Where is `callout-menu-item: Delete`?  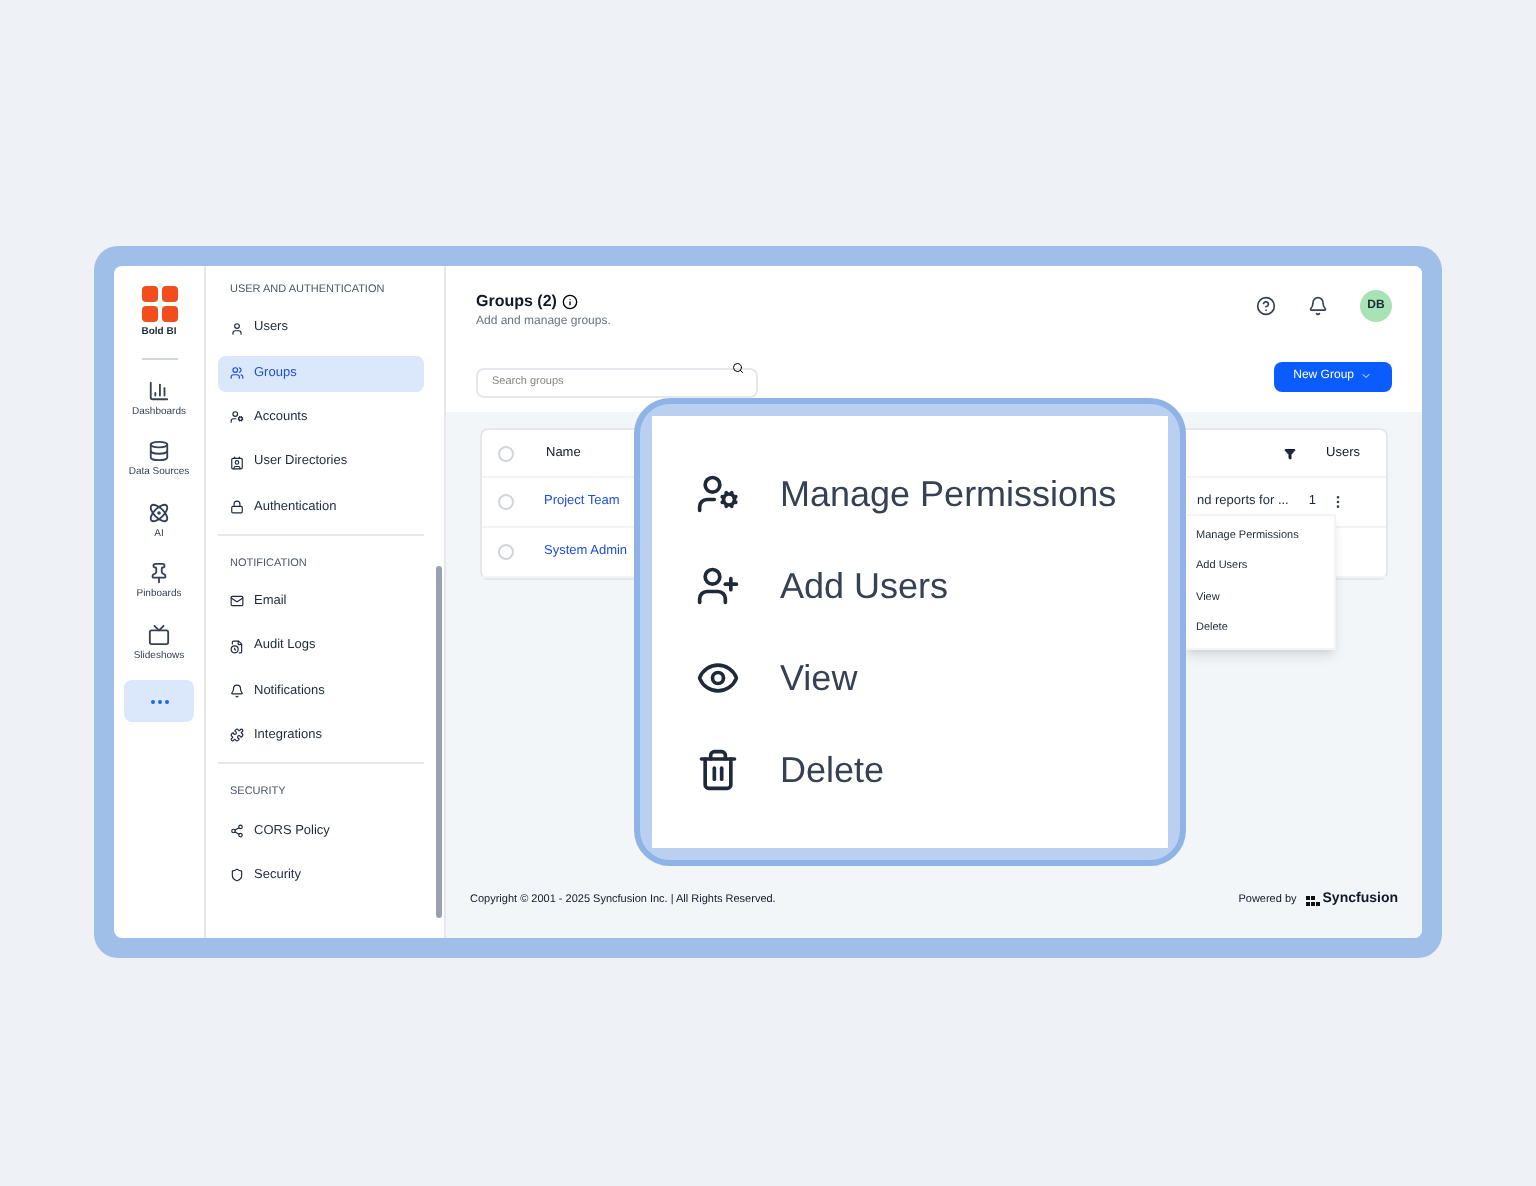 callout-menu-item: Delete is located at coordinates (932, 770).